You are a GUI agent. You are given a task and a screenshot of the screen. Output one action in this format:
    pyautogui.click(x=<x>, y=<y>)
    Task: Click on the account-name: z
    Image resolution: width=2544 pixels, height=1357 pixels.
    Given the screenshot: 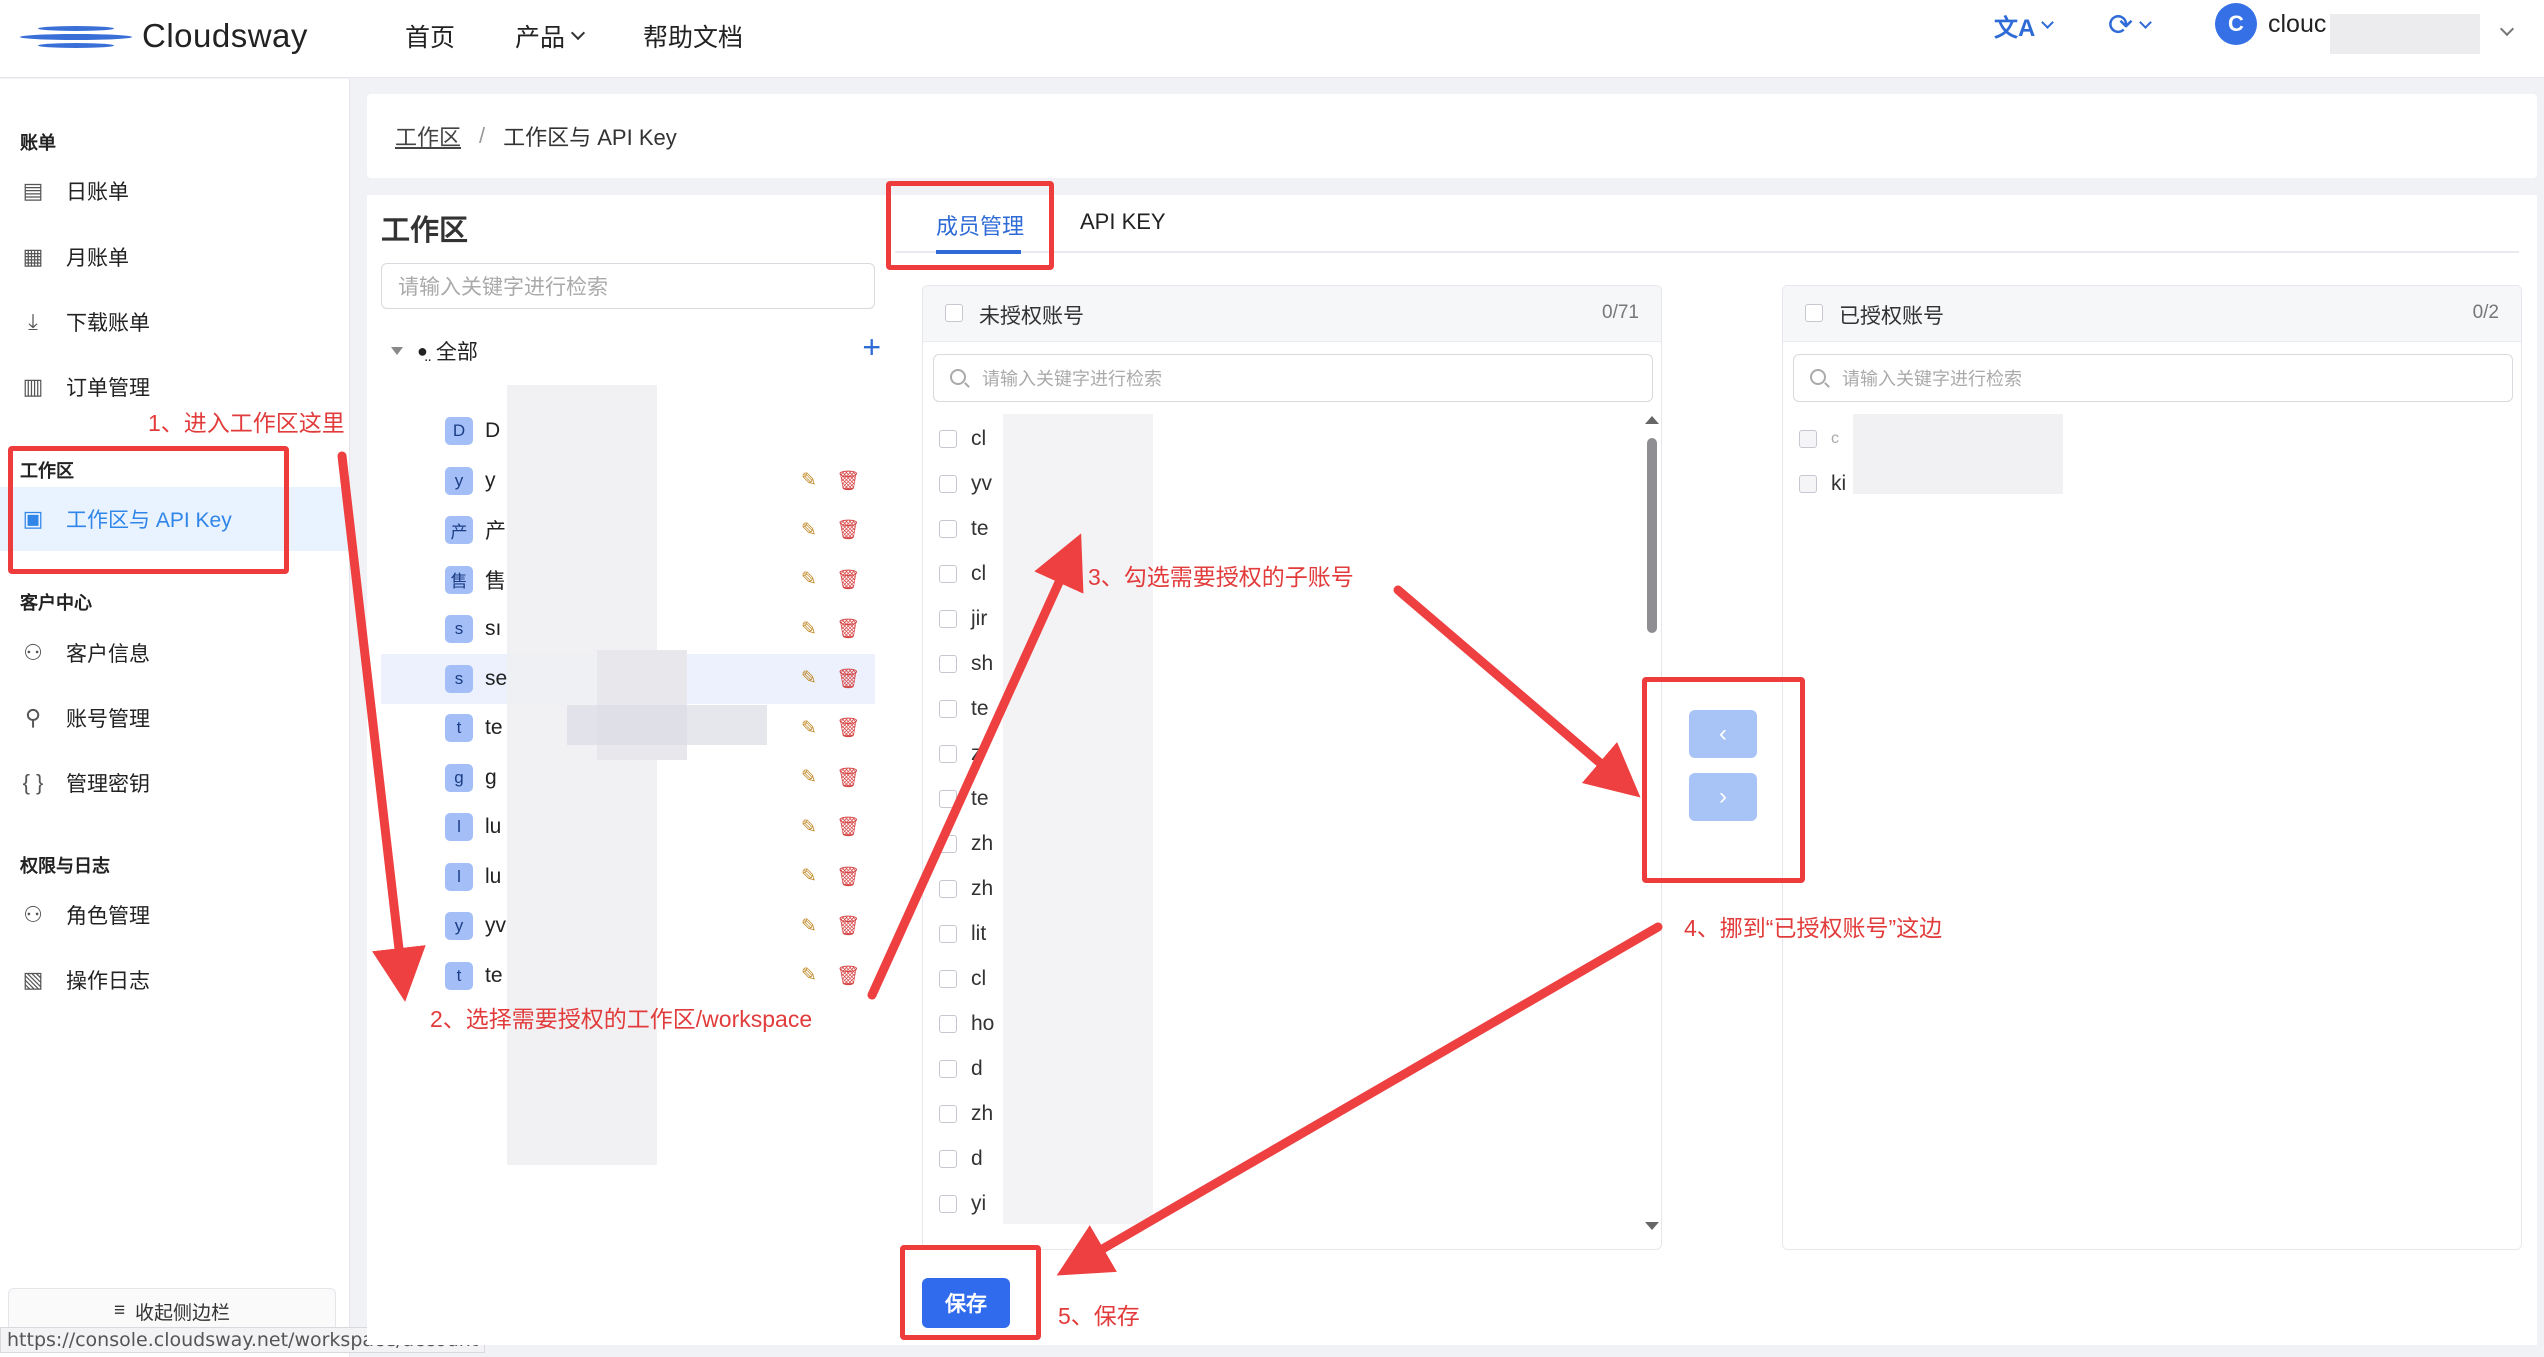 What is the action you would take?
    pyautogui.click(x=976, y=753)
    